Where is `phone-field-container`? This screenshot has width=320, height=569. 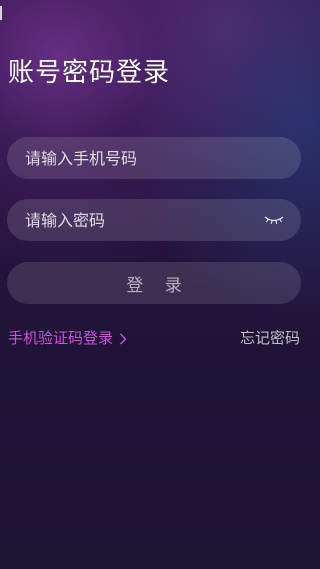
phone-field-container is located at coordinates (154, 158).